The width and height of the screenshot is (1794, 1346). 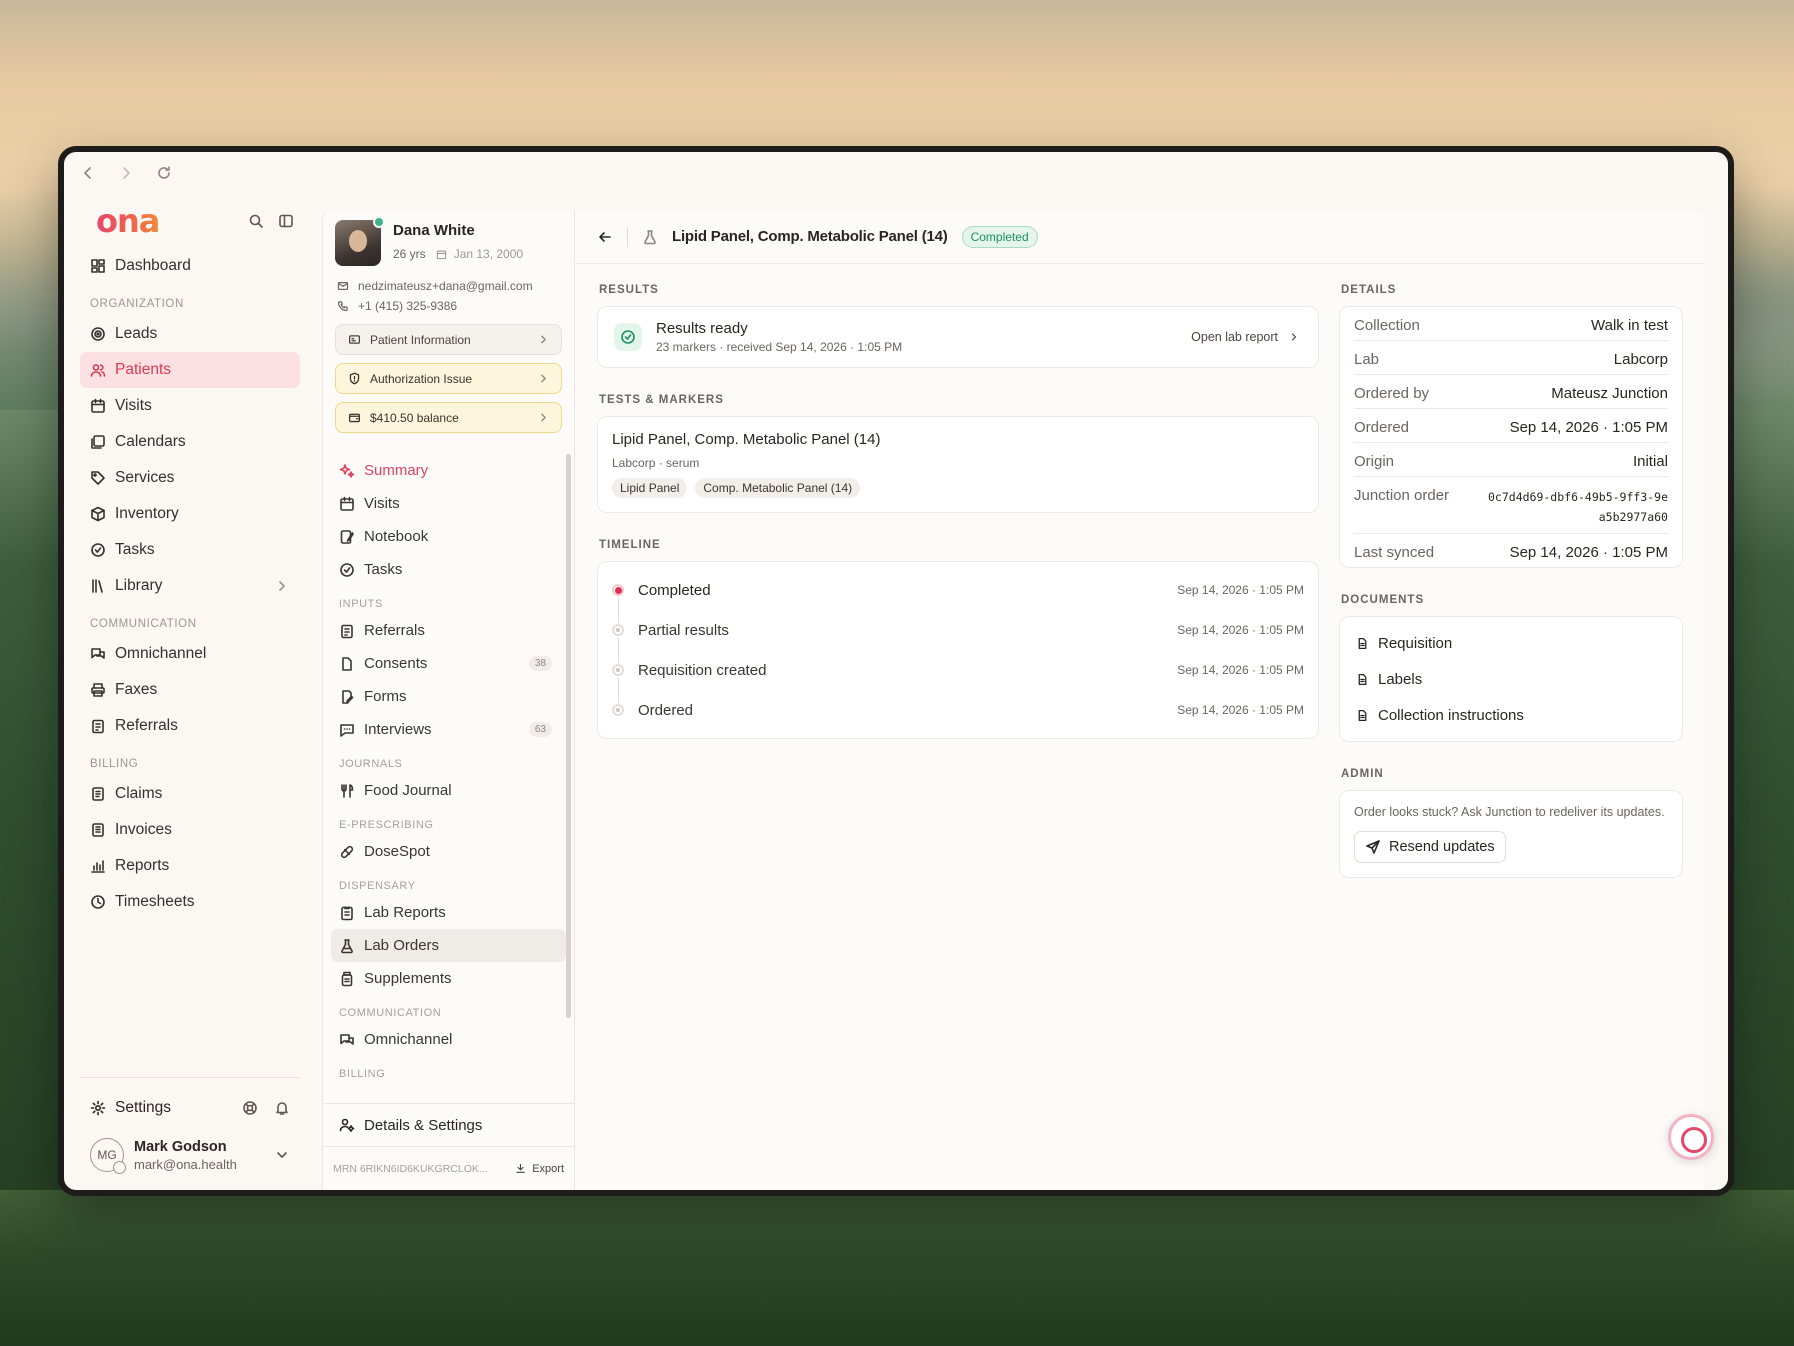 I want to click on clipboard-icon, so click(x=347, y=631).